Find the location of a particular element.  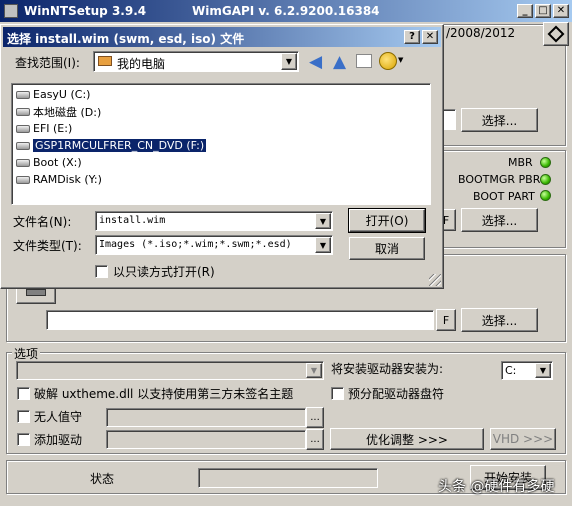

open-button: 打开(O) is located at coordinates (387, 220).